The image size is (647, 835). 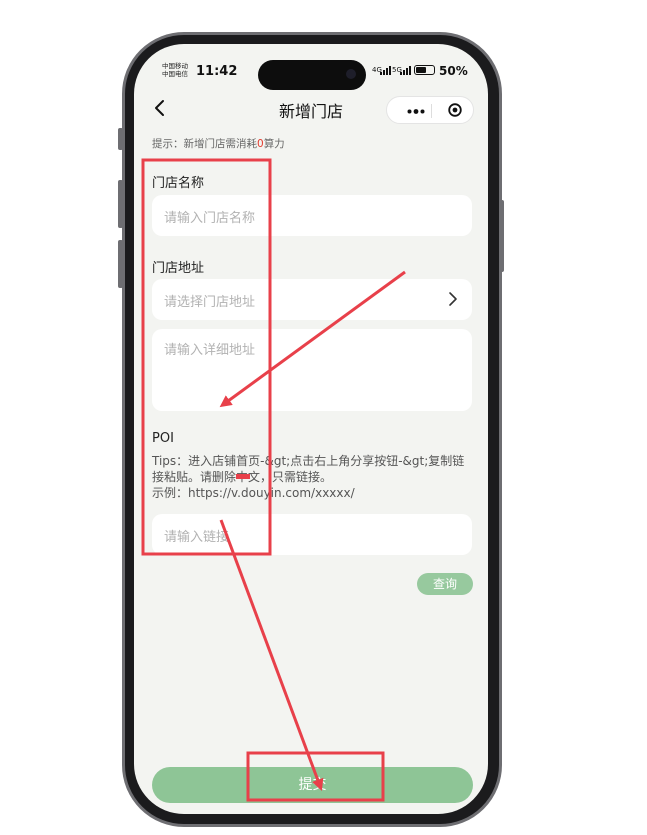 I want to click on carrier-2: 中国电信, so click(x=175, y=74).